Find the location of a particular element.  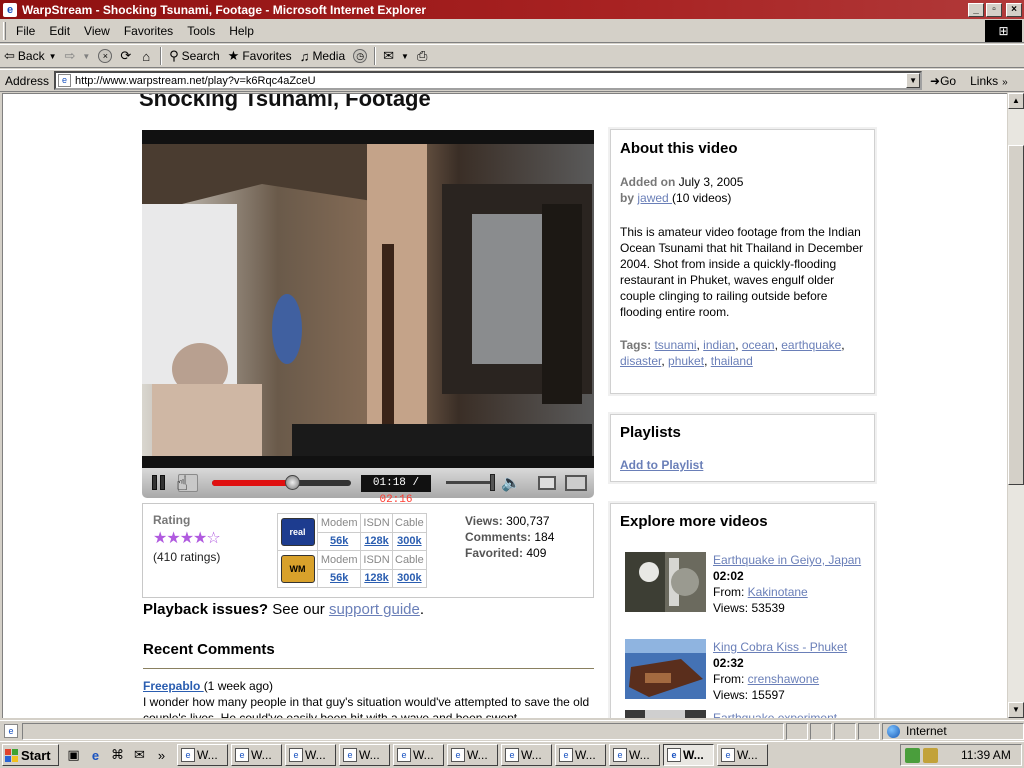

menu-tools: Tools is located at coordinates (201, 31).